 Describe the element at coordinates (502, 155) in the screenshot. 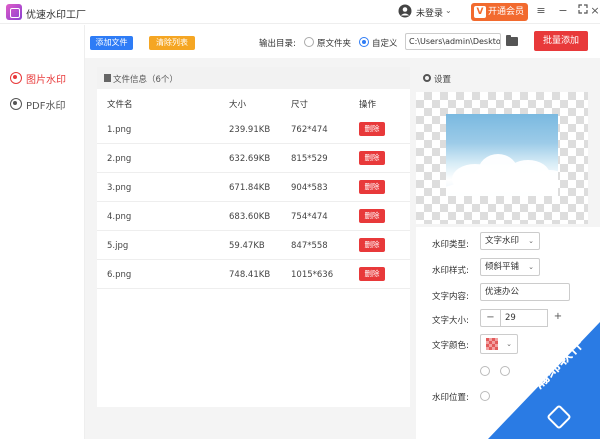

I see `preview-image` at that location.